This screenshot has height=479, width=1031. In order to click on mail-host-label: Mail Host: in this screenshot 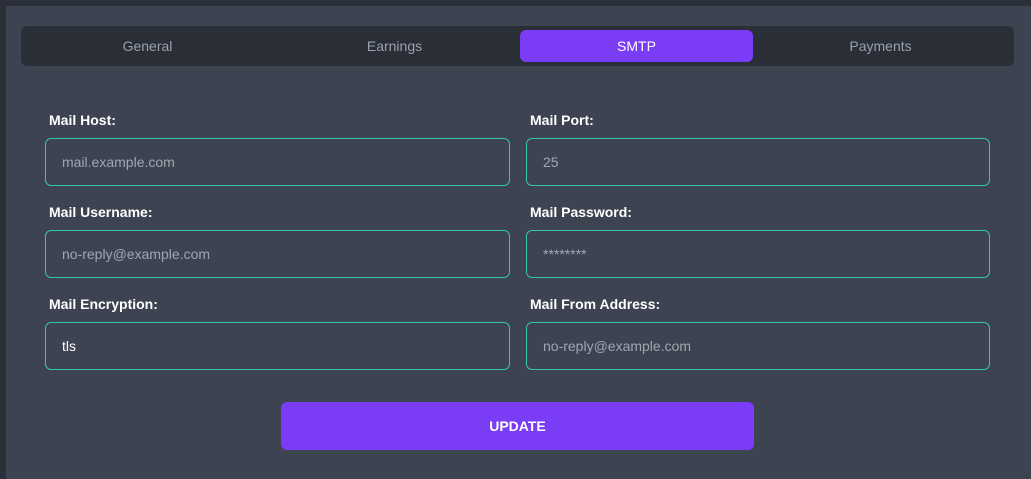, I will do `click(82, 120)`.